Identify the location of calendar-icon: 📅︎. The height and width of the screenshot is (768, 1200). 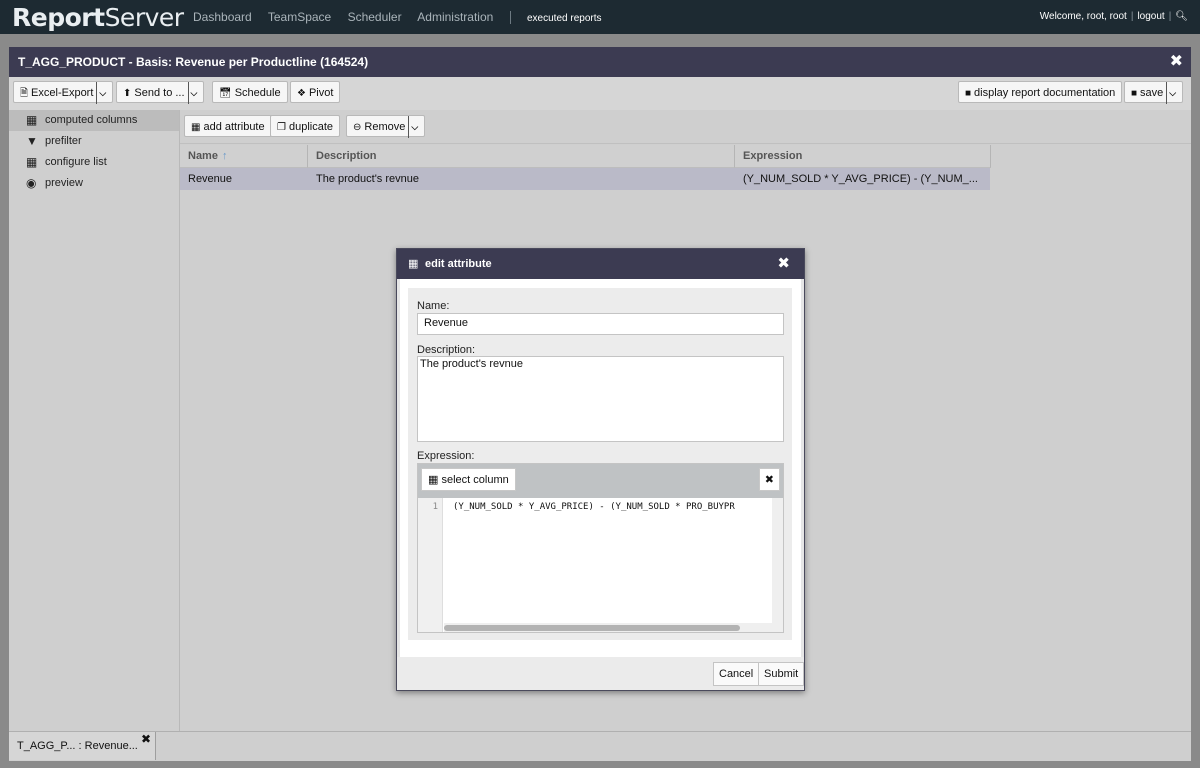
(225, 93).